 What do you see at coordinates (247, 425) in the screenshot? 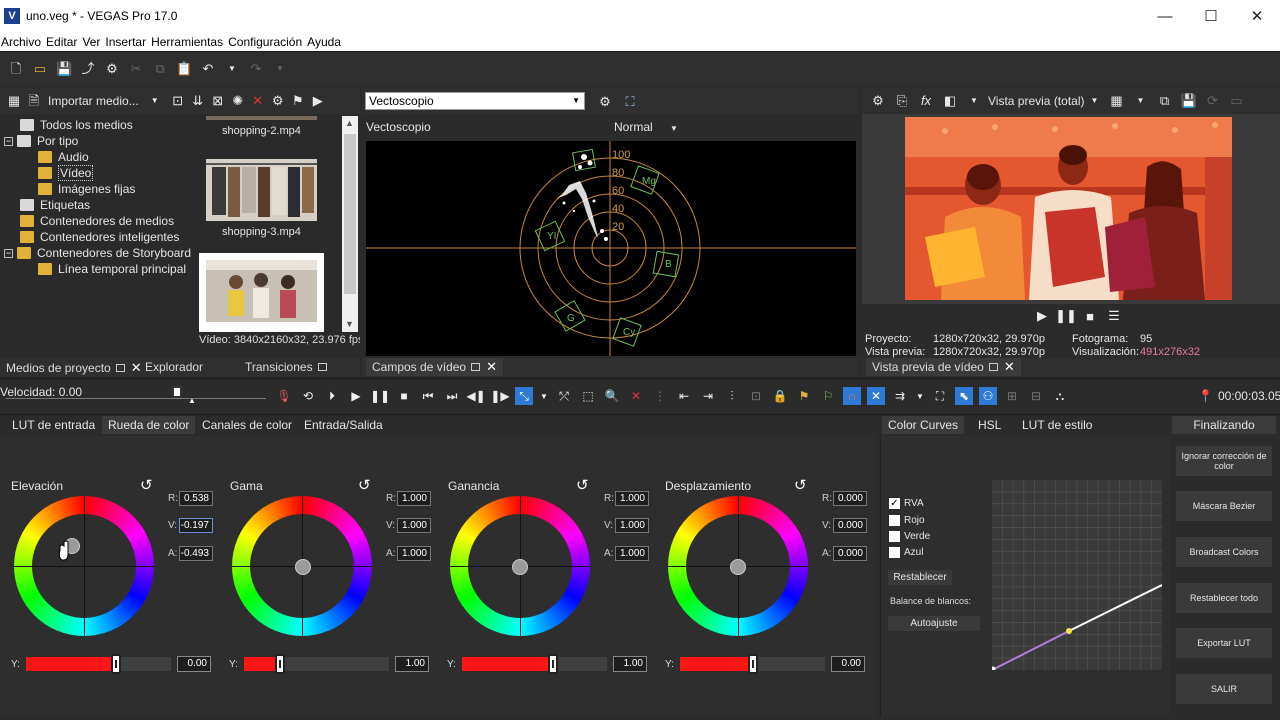
I see `tab-canales-color: Canales de color` at bounding box center [247, 425].